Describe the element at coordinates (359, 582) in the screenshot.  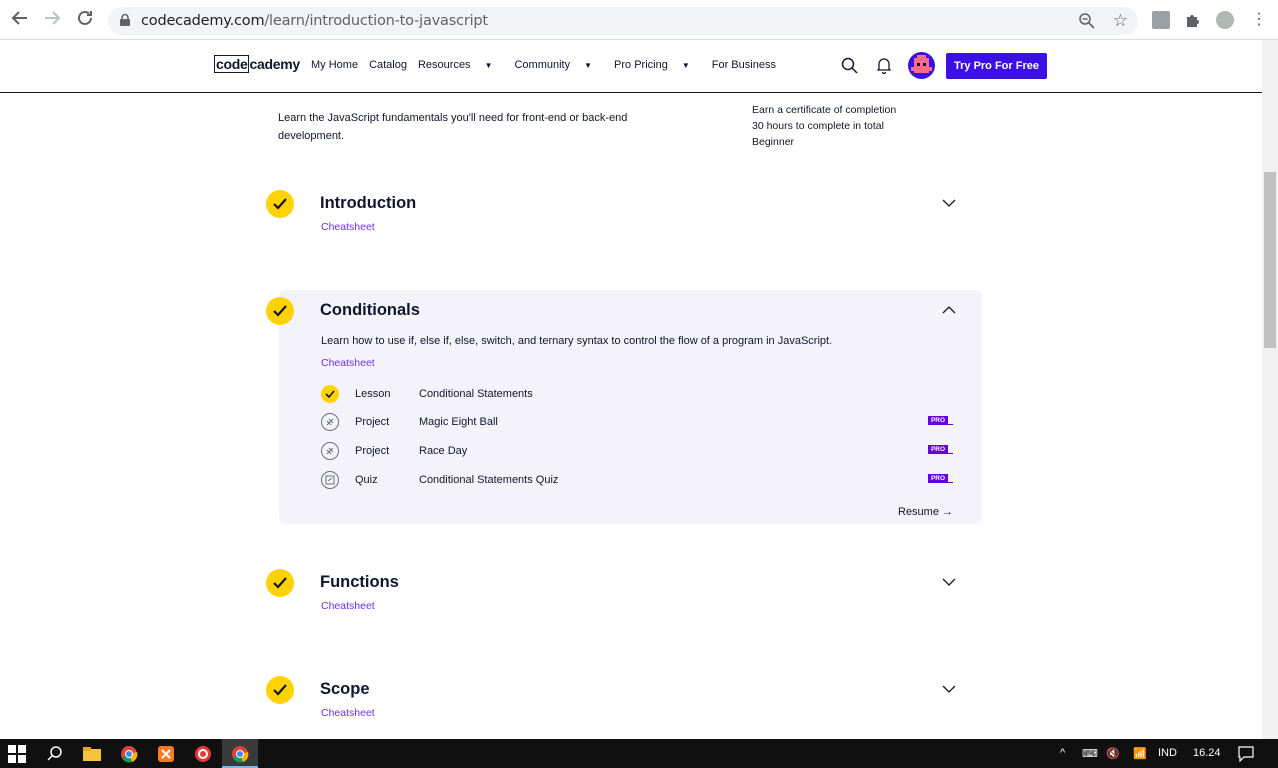
I see `module-title: Functions` at that location.